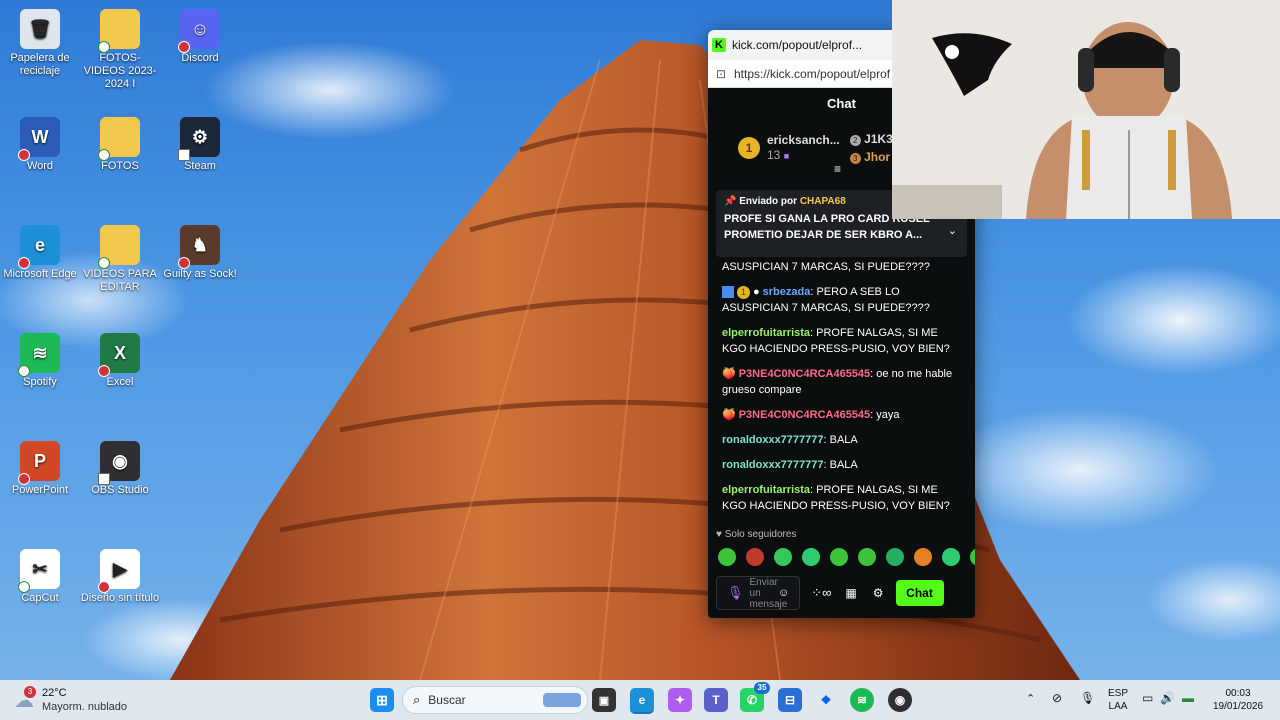  I want to click on desktop-icon: VIDEOS PARA EDITAR, so click(120, 257).